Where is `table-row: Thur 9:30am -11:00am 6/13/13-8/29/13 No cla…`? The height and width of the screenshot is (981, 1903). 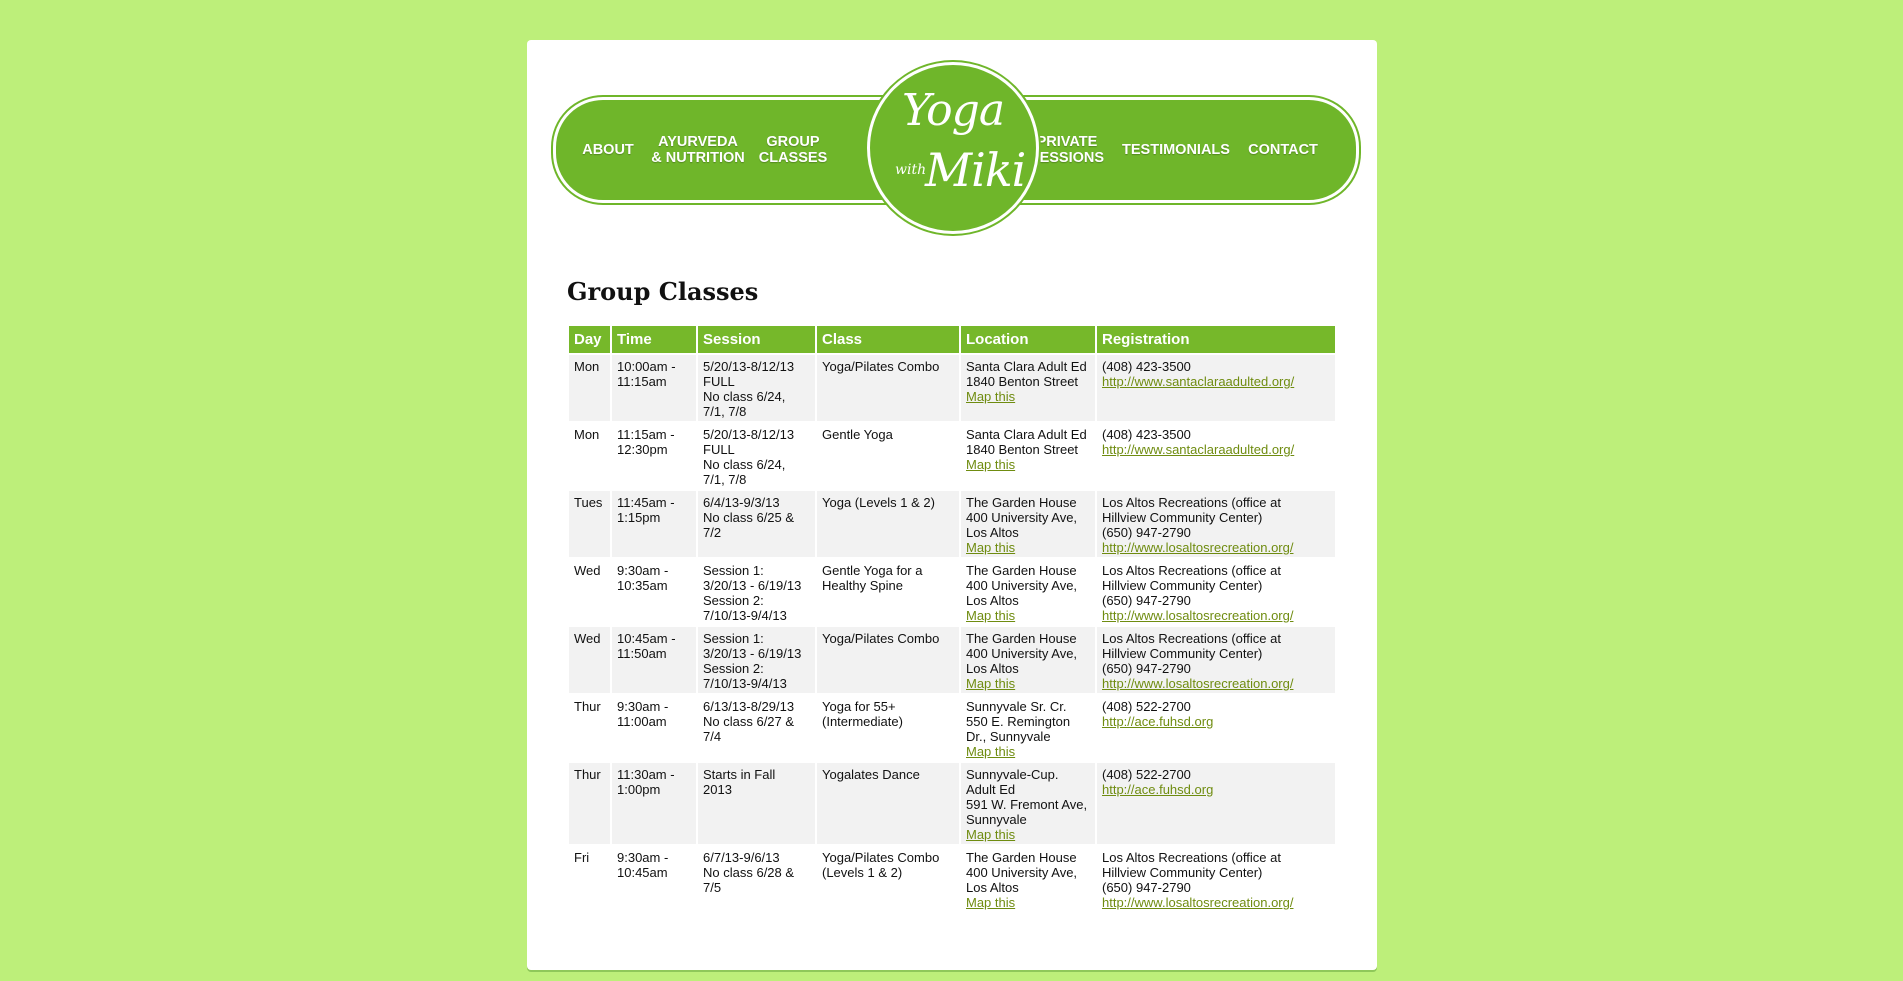
table-row: Thur 9:30am -11:00am 6/13/13-8/29/13 No cla… is located at coordinates (952, 728).